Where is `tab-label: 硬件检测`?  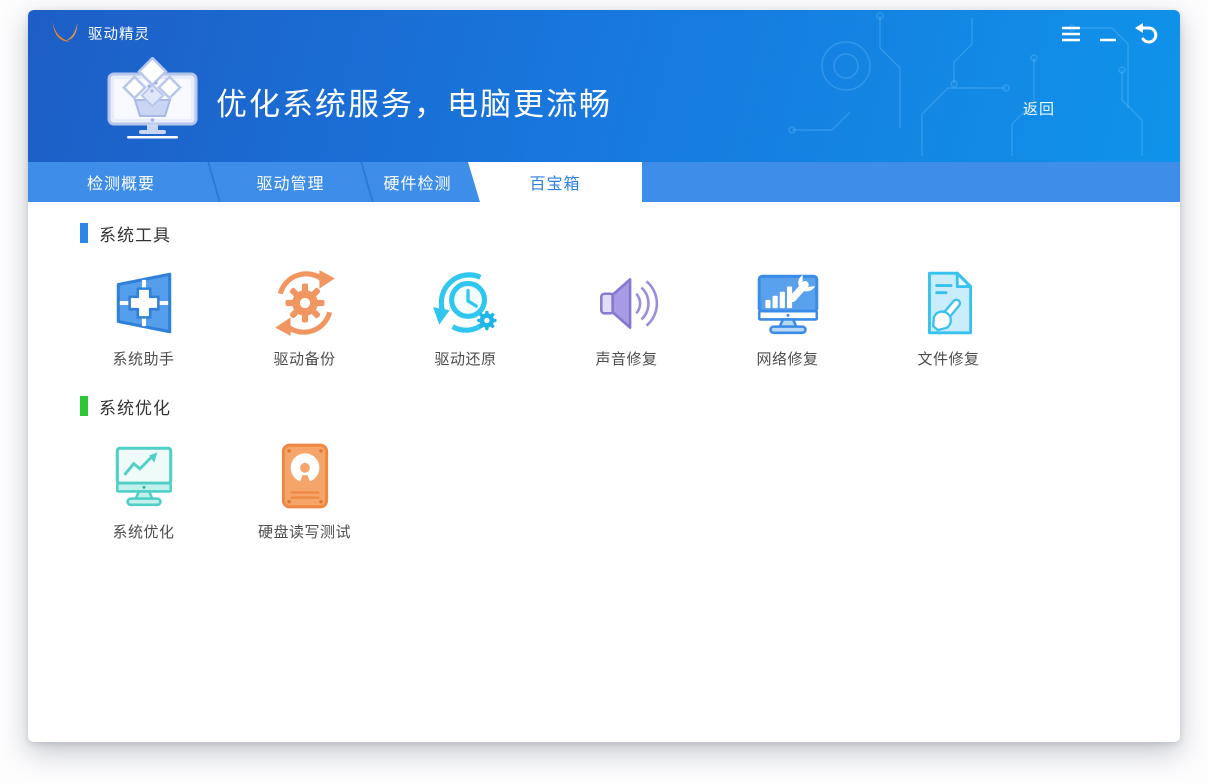 tab-label: 硬件检测 is located at coordinates (417, 184).